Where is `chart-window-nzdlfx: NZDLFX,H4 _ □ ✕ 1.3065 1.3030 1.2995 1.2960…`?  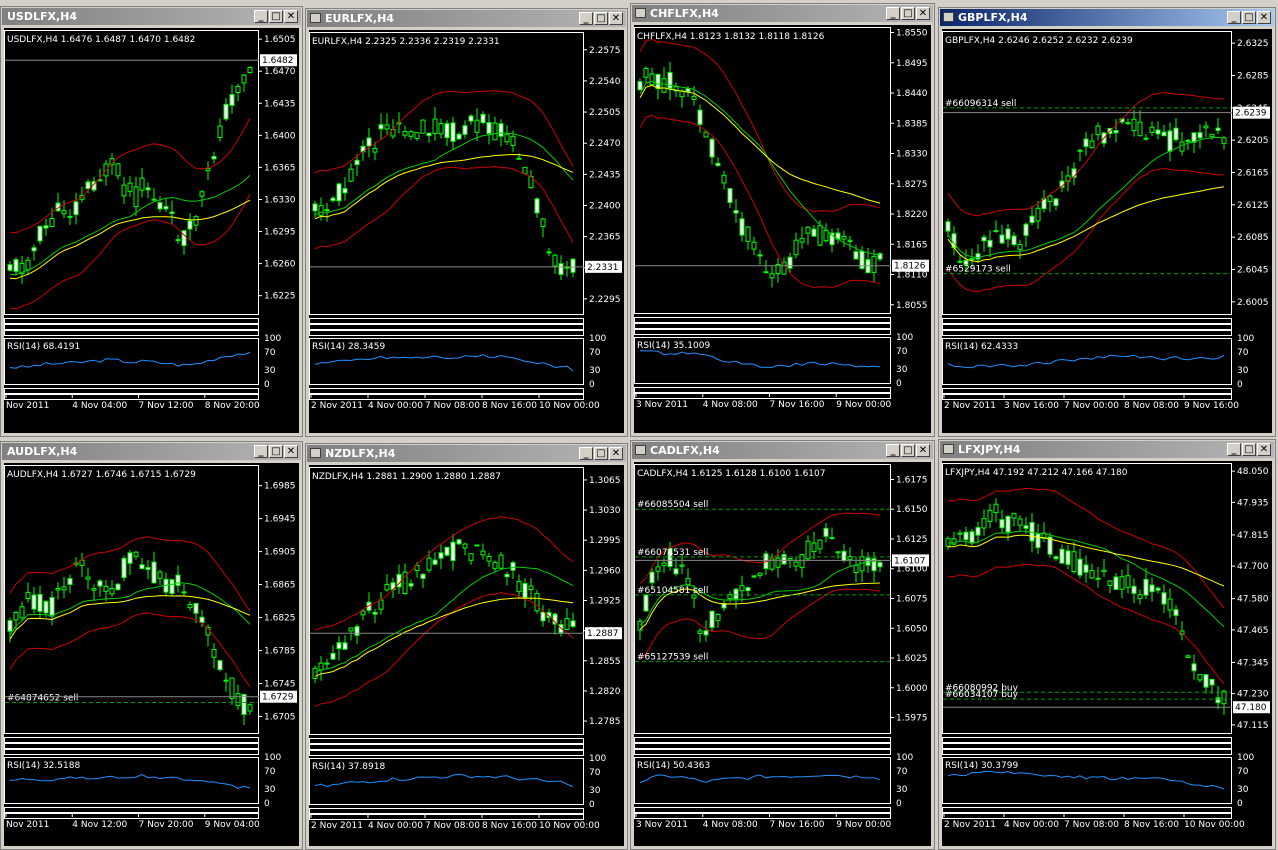
chart-window-nzdlfx: NZDLFX,H4 _ □ ✕ 1.3065 1.3030 1.2995 1.2960… is located at coordinates (466, 646).